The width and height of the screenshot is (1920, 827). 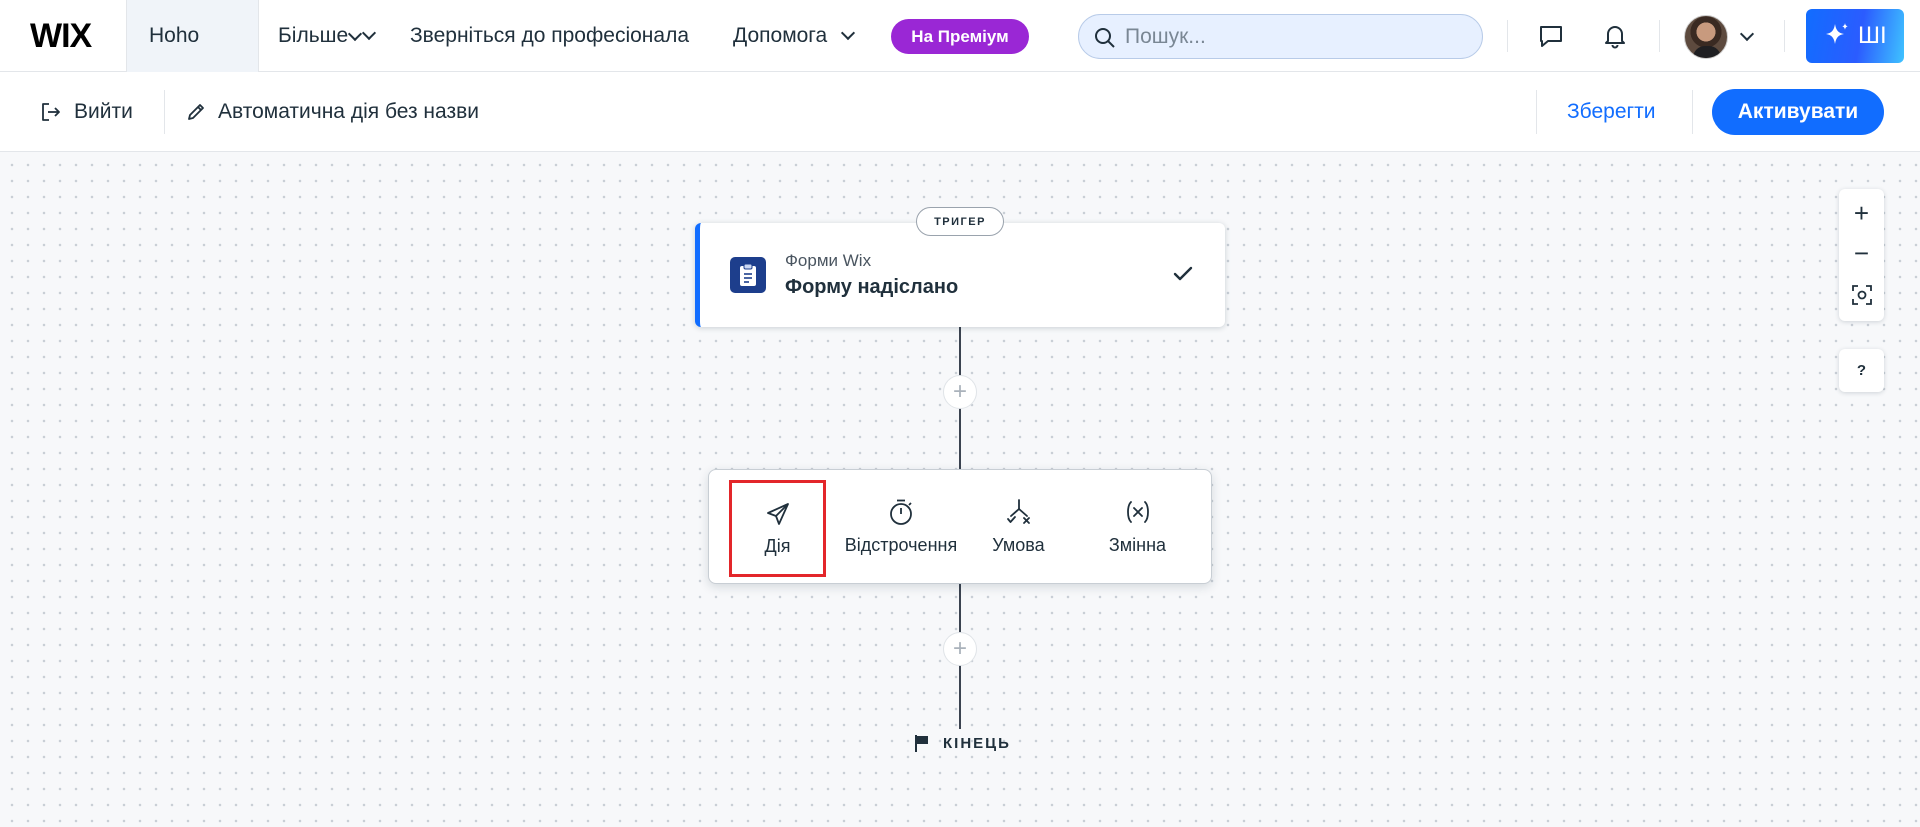 I want to click on ai-assistant-button: ШІ, so click(x=1855, y=36).